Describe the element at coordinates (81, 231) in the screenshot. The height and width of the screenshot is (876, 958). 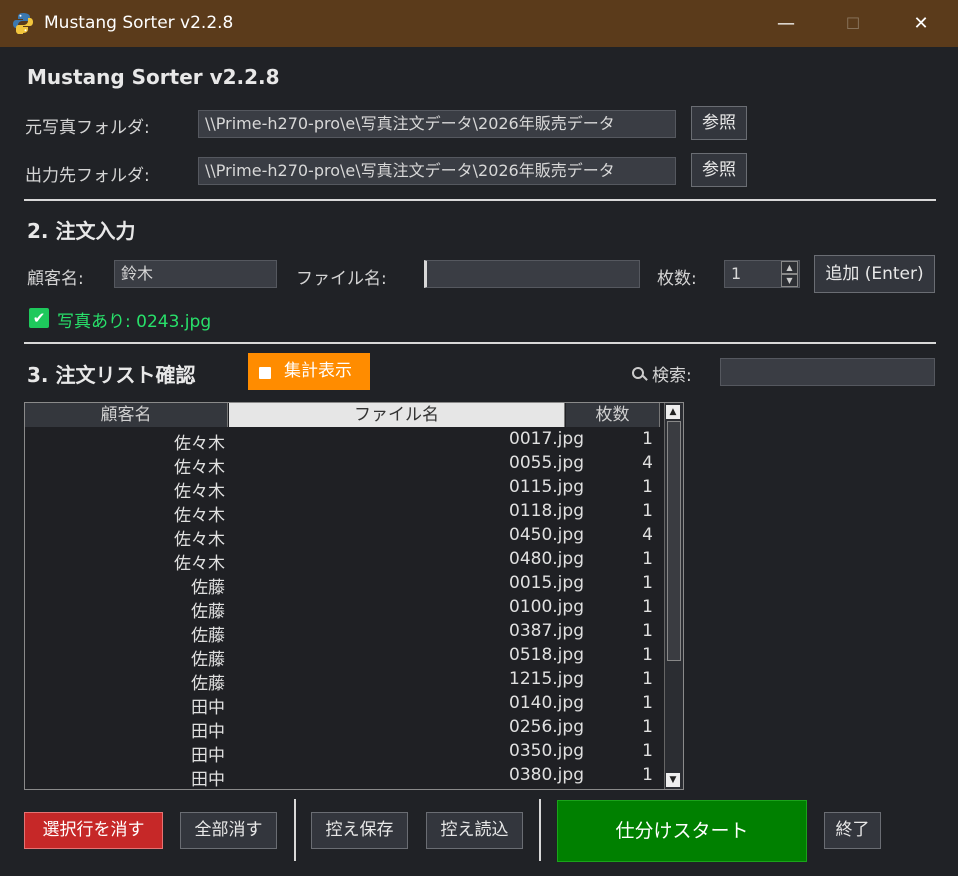
I see `order-section-title: 2. 注文入力` at that location.